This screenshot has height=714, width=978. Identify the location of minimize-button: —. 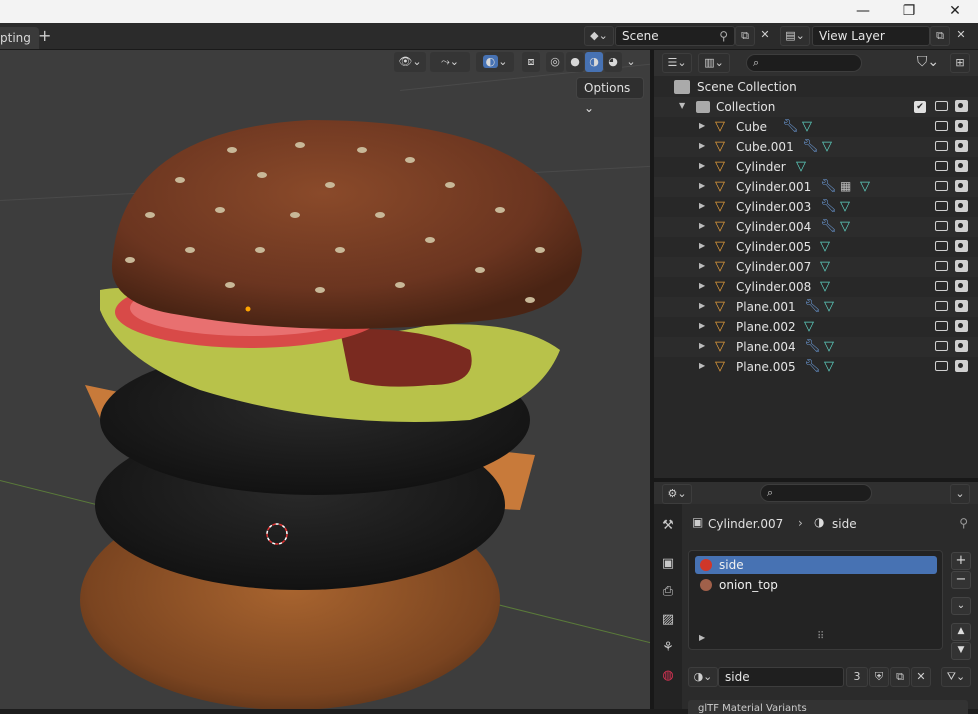
(863, 11).